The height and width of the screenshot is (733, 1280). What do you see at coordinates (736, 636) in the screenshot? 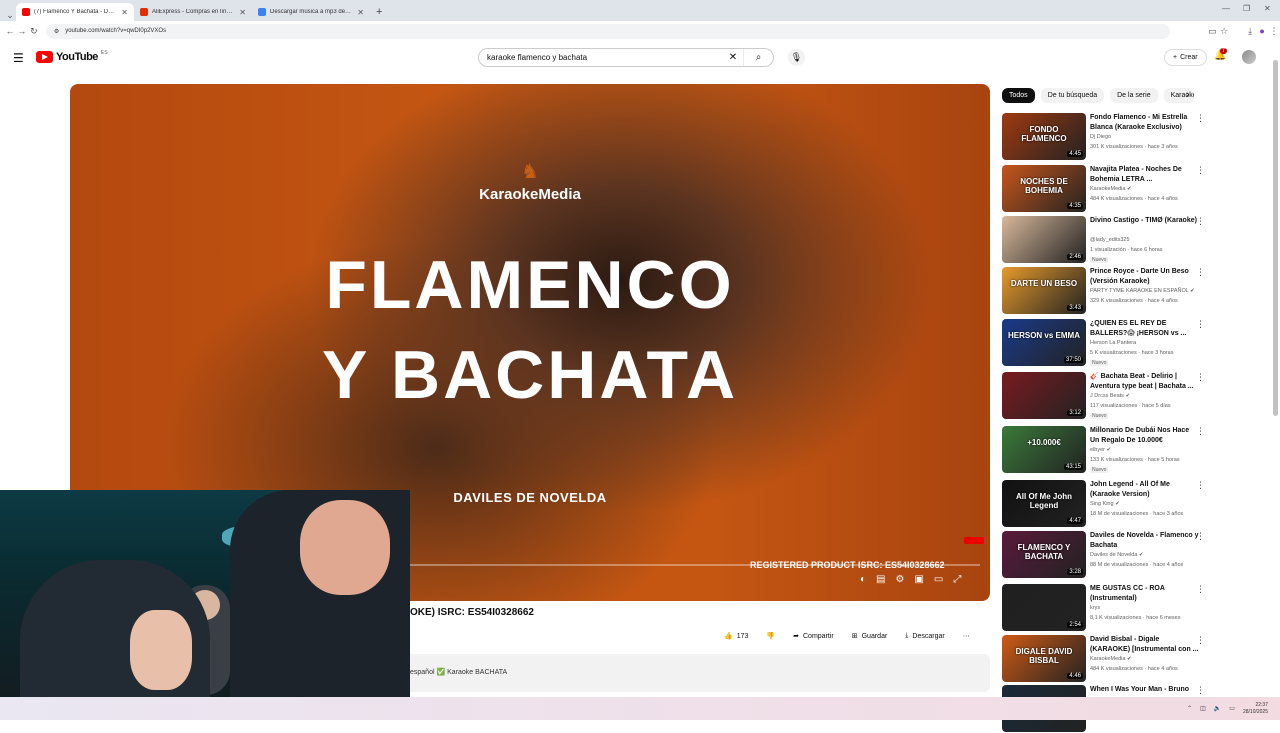
I see `like-button: 👍 173` at bounding box center [736, 636].